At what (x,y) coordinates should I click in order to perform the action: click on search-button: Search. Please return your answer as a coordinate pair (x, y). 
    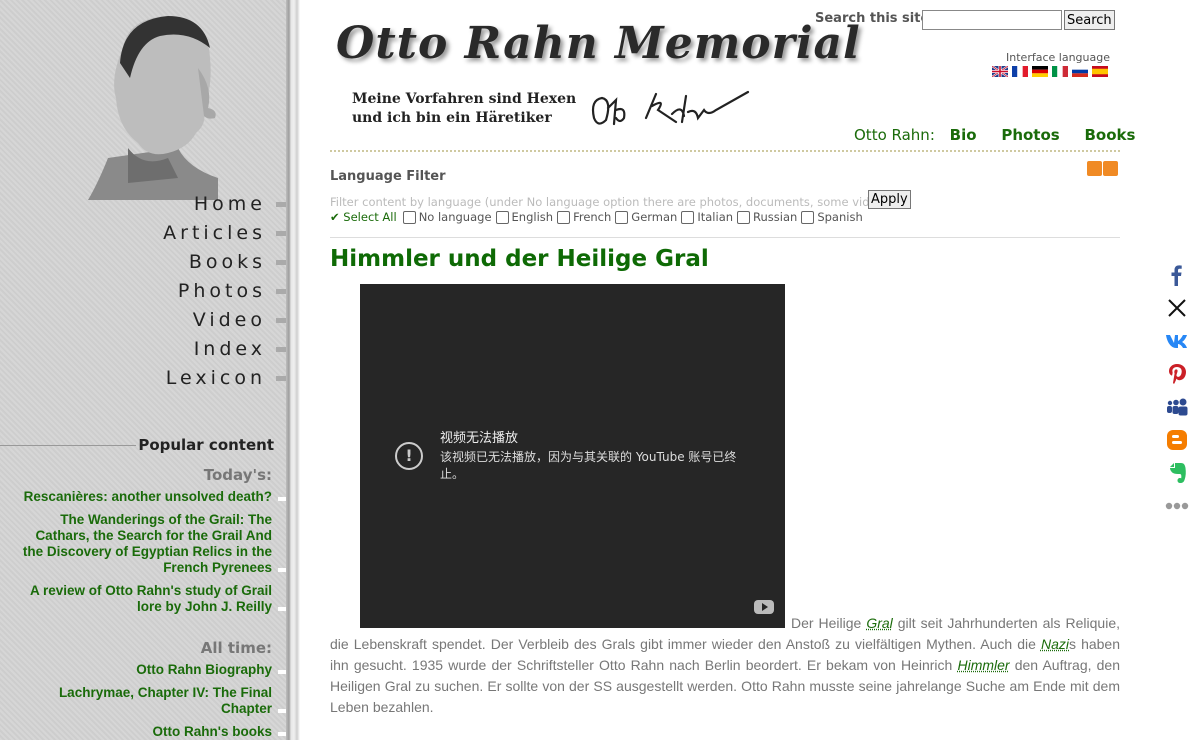
    Looking at the image, I should click on (1089, 20).